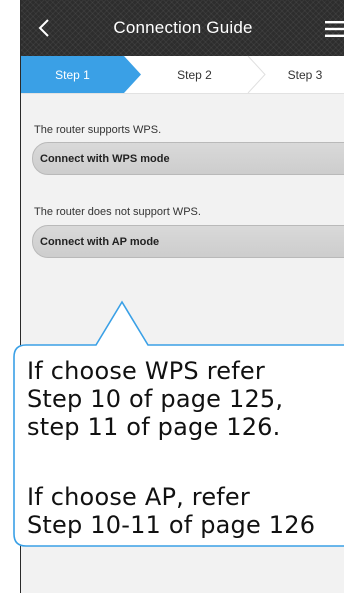 This screenshot has height=593, width=344. What do you see at coordinates (146, 371) in the screenshot?
I see `callout-line-1: If choose WPS refer` at bounding box center [146, 371].